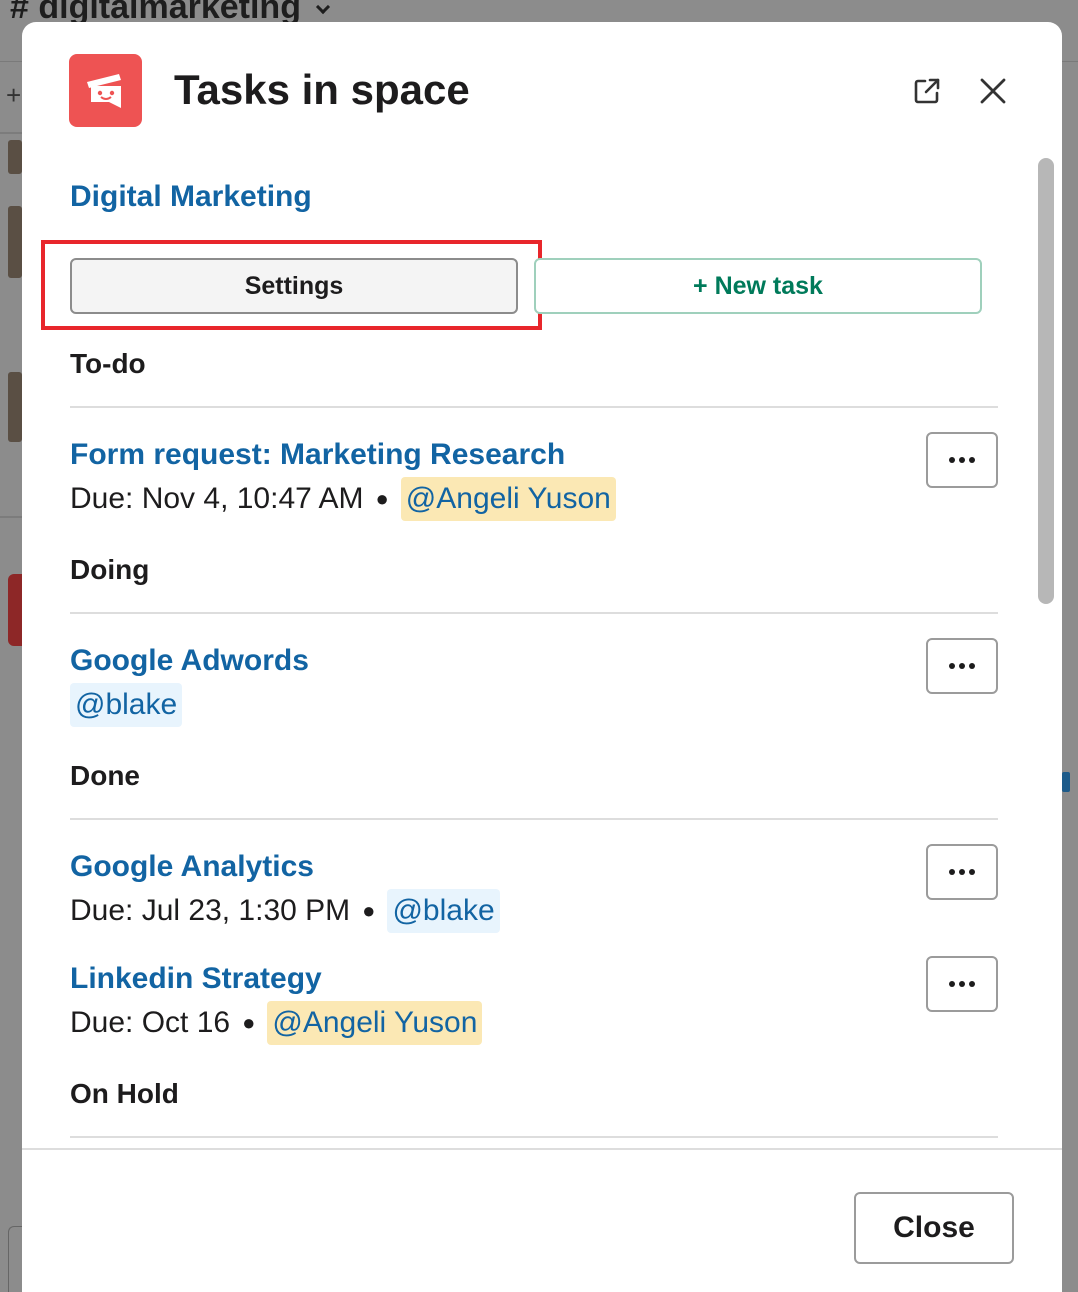  Describe the element at coordinates (542, 1220) in the screenshot. I see `modal-footer: Close` at that location.